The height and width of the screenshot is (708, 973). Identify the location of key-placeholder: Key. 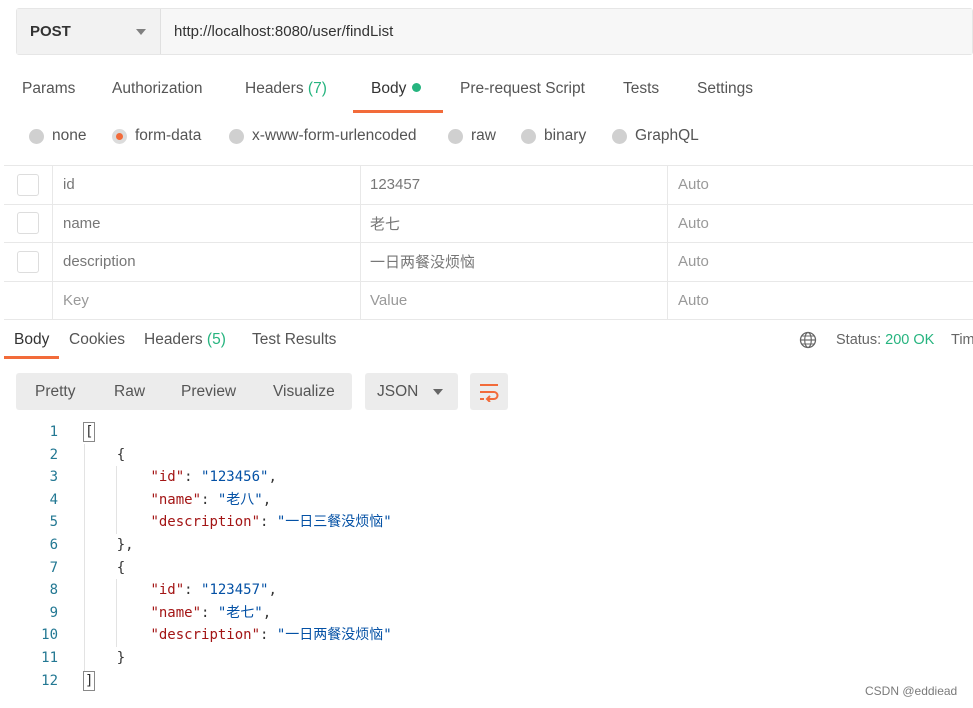
(207, 300).